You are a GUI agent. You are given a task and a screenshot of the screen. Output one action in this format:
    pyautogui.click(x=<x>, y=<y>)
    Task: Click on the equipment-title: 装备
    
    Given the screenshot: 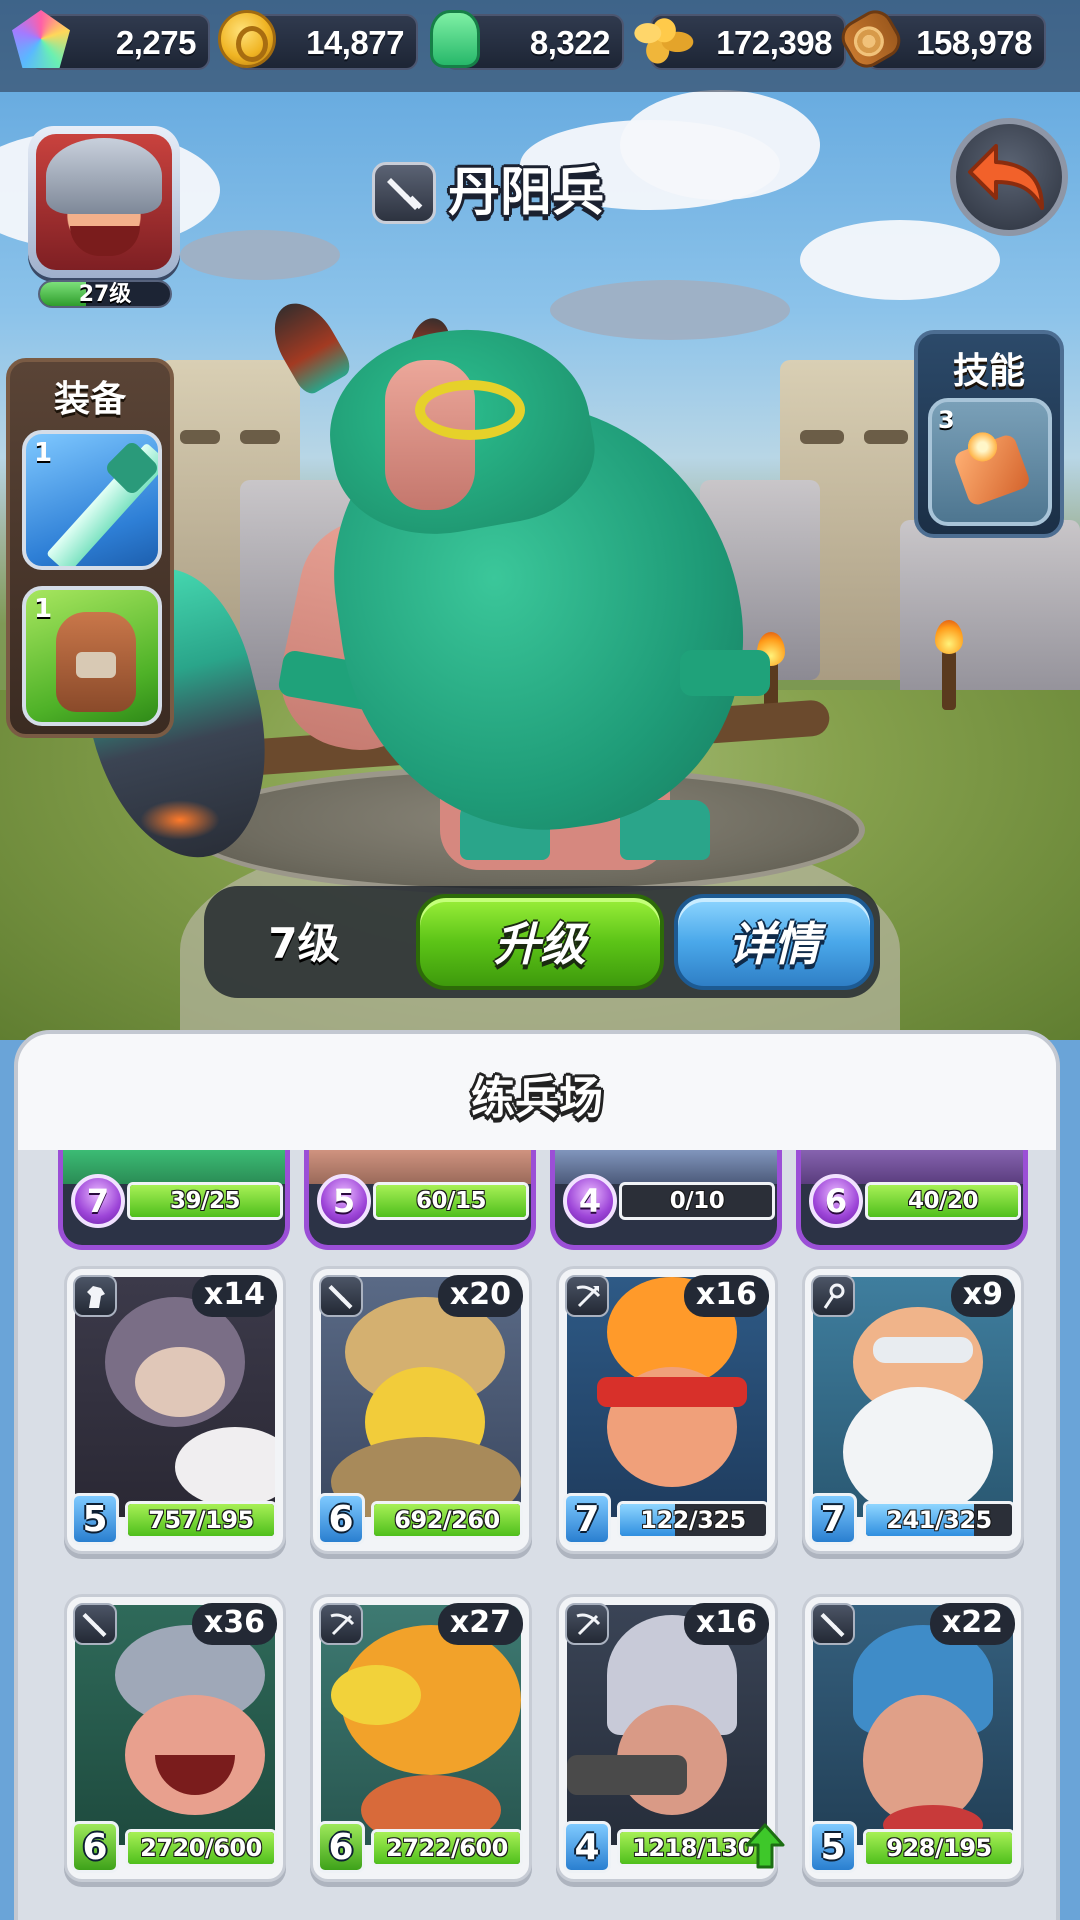 What is the action you would take?
    pyautogui.click(x=89, y=399)
    